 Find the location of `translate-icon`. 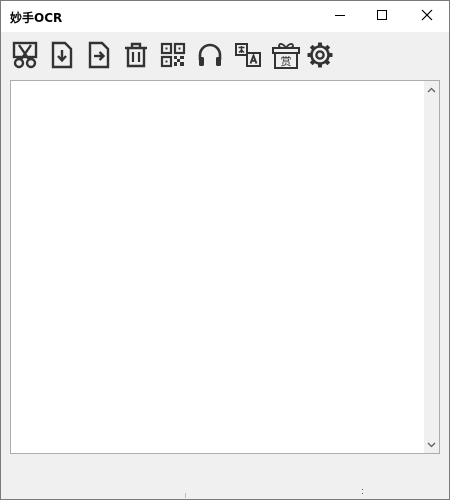

translate-icon is located at coordinates (248, 55).